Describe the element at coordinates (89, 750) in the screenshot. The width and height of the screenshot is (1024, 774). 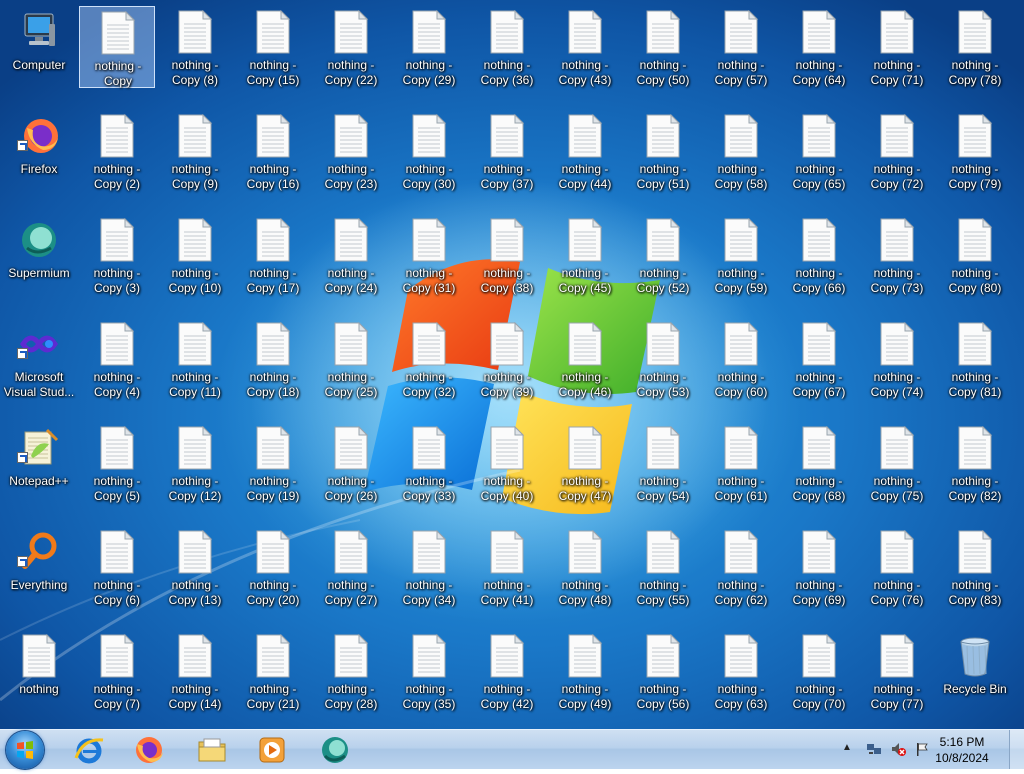
I see `taskbar-internet-explorer-button` at that location.